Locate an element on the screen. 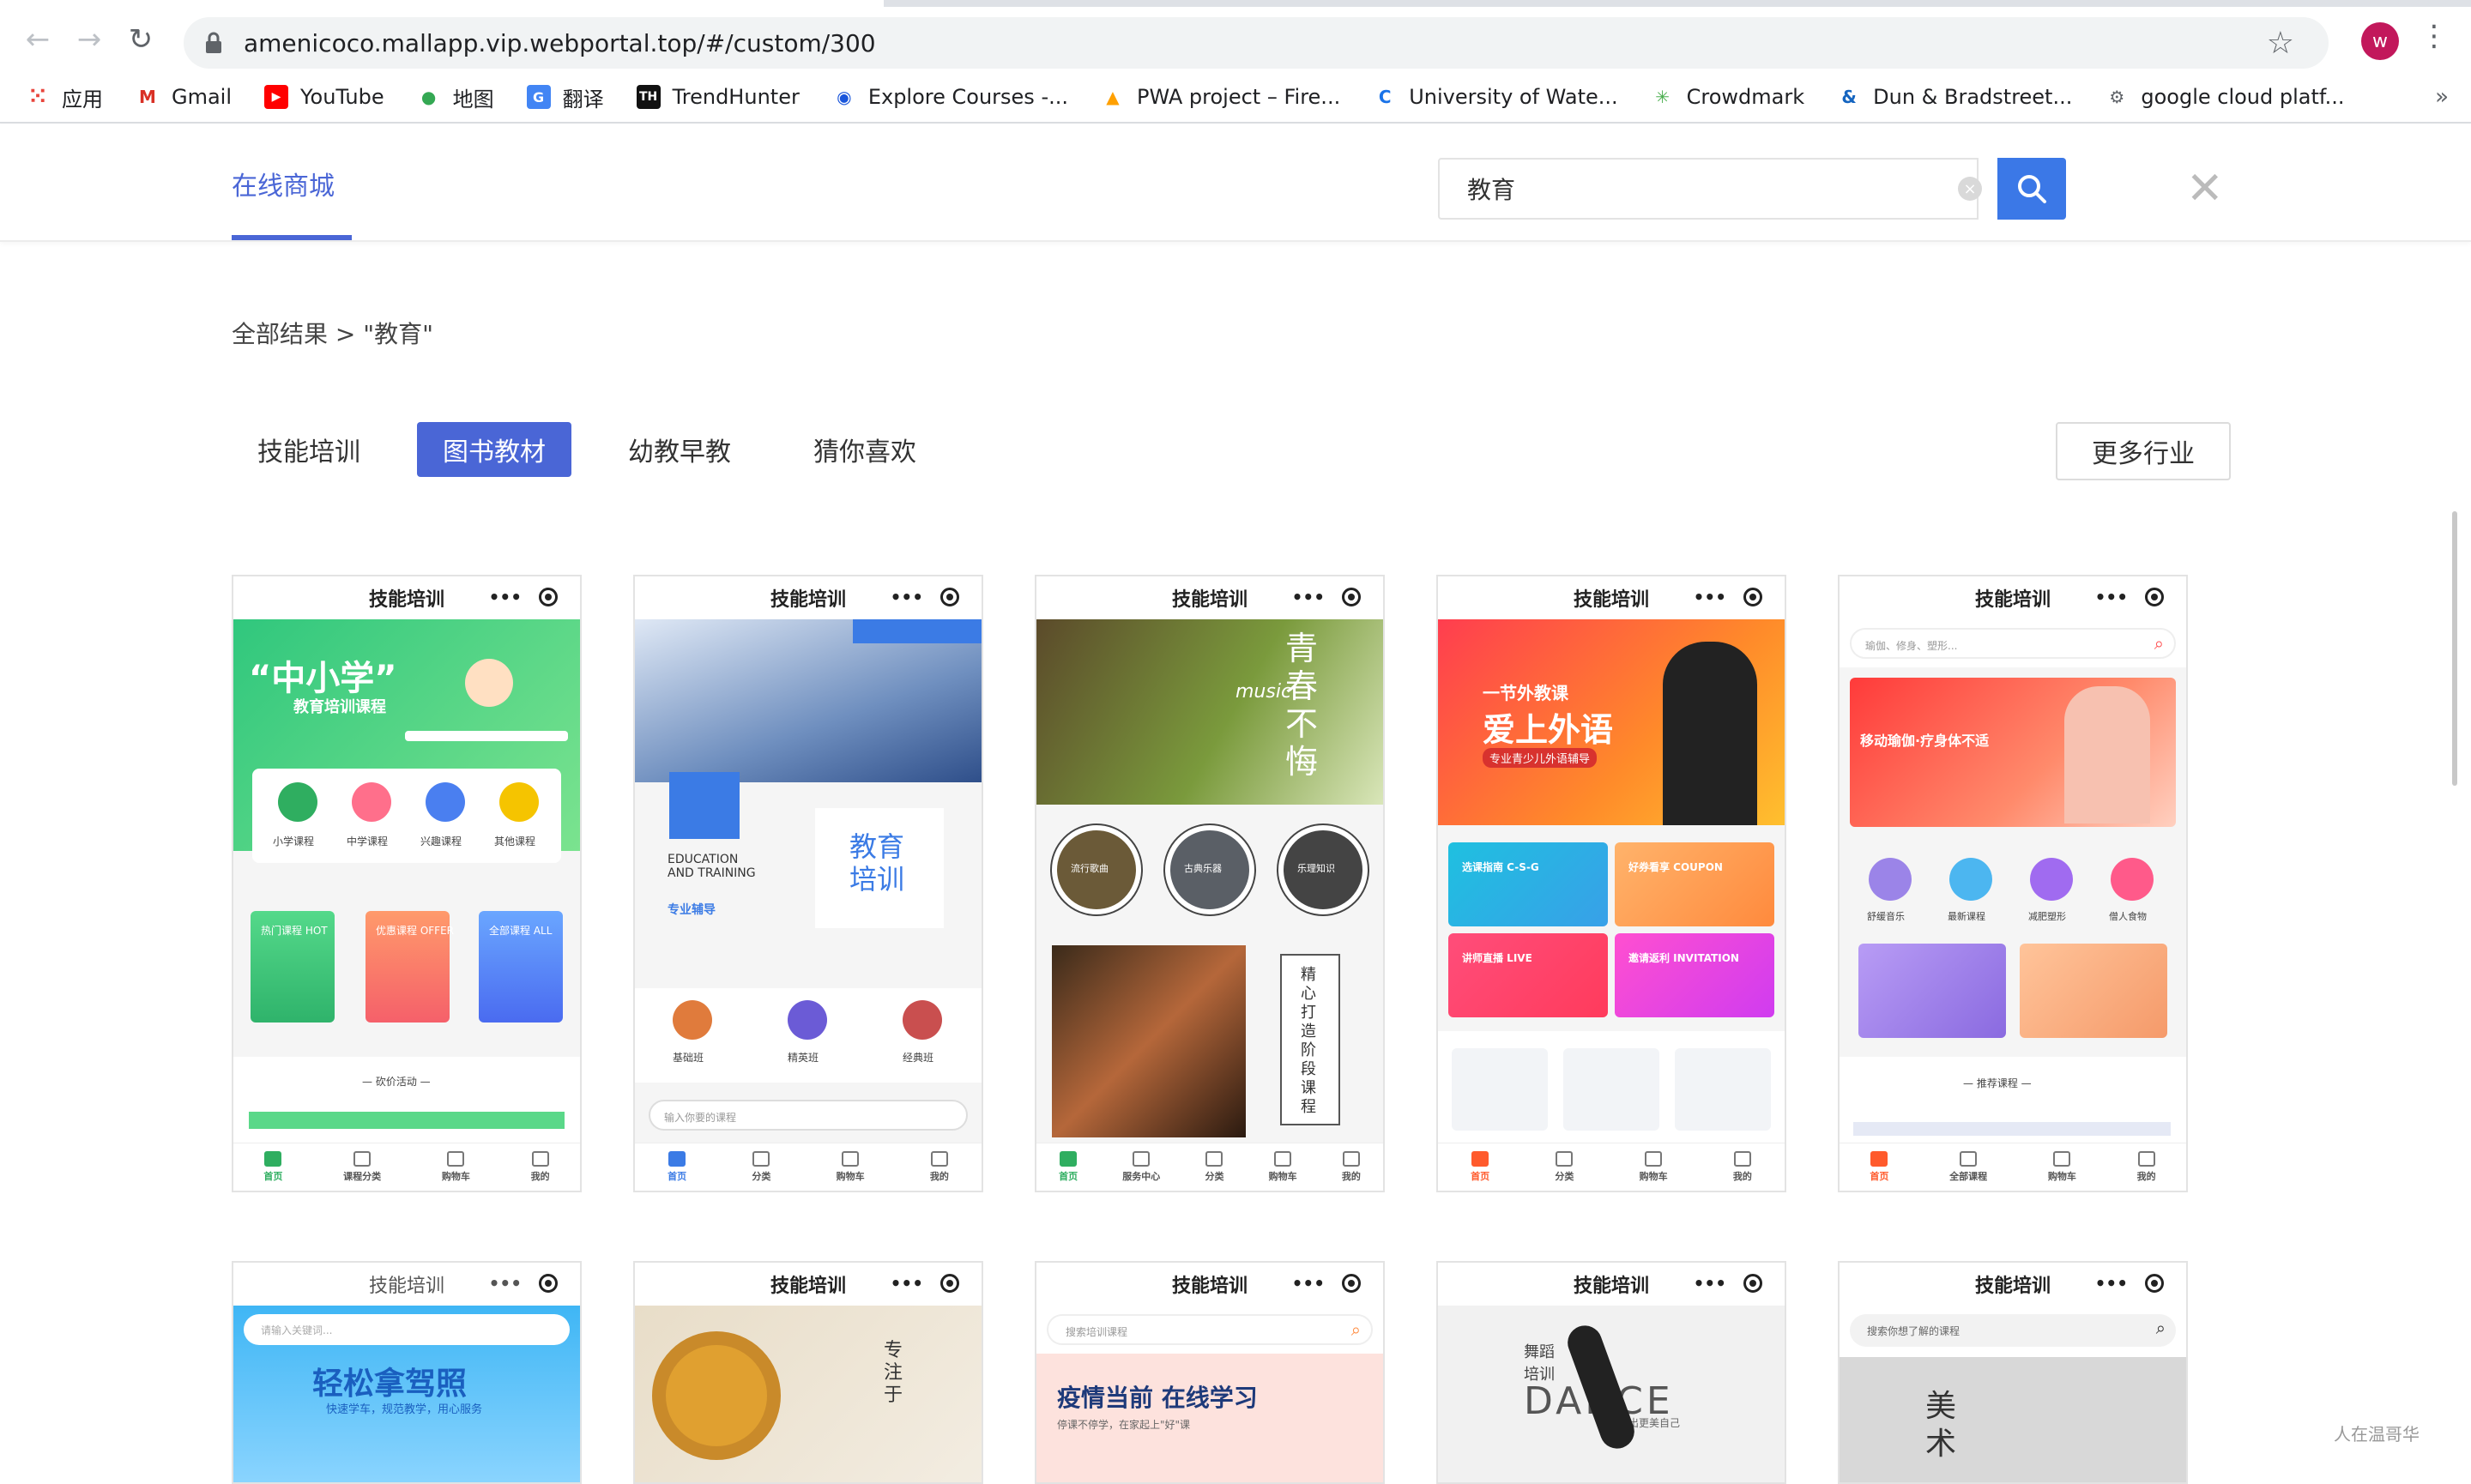  card-banner-driving: 请输入关键词... 轻松拿驾照 快速学车，规范教学，用心服务 is located at coordinates (406, 1394).